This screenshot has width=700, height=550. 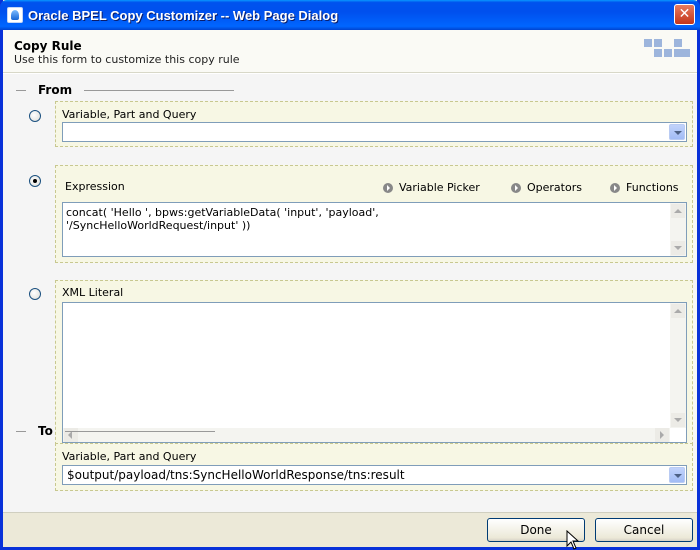 I want to click on to-legend-text: To, so click(x=45, y=431).